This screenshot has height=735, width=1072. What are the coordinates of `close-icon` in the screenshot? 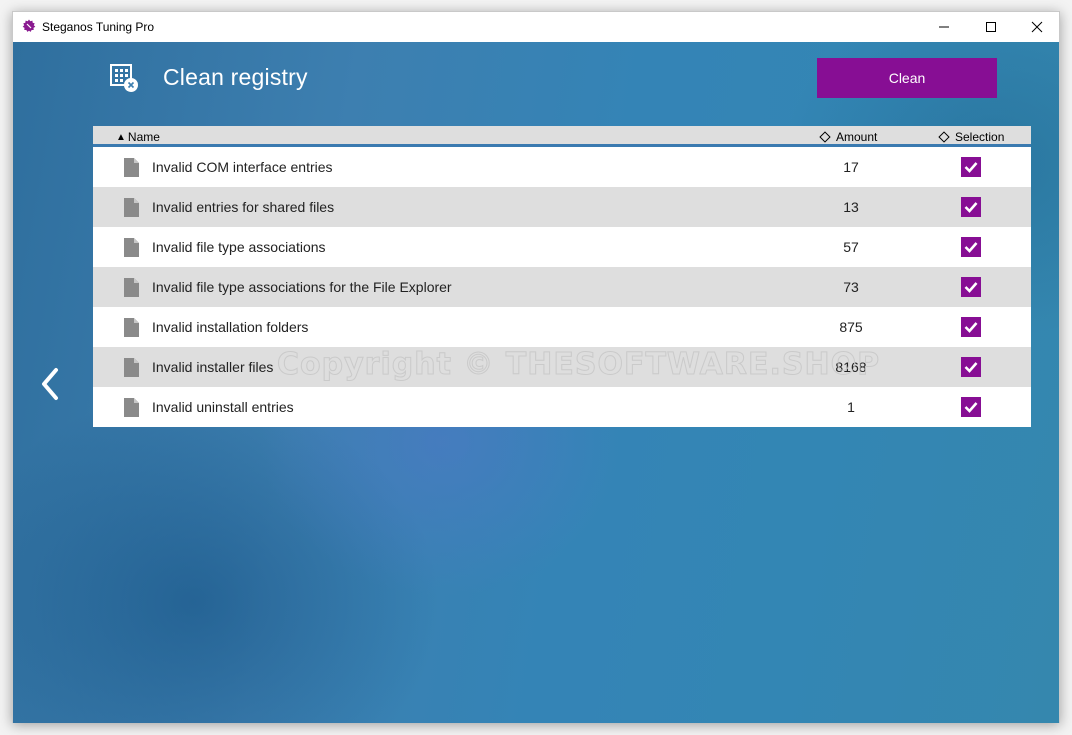 It's located at (1037, 27).